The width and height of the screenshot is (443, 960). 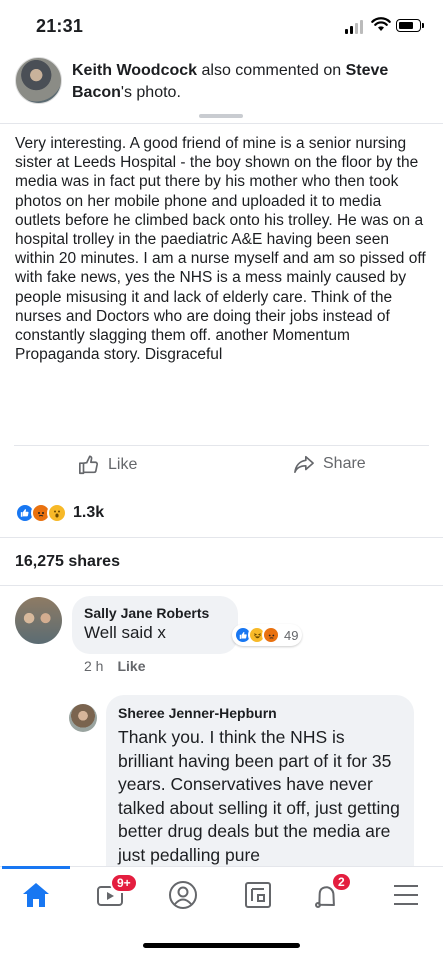 I want to click on menu-icon, so click(x=406, y=895).